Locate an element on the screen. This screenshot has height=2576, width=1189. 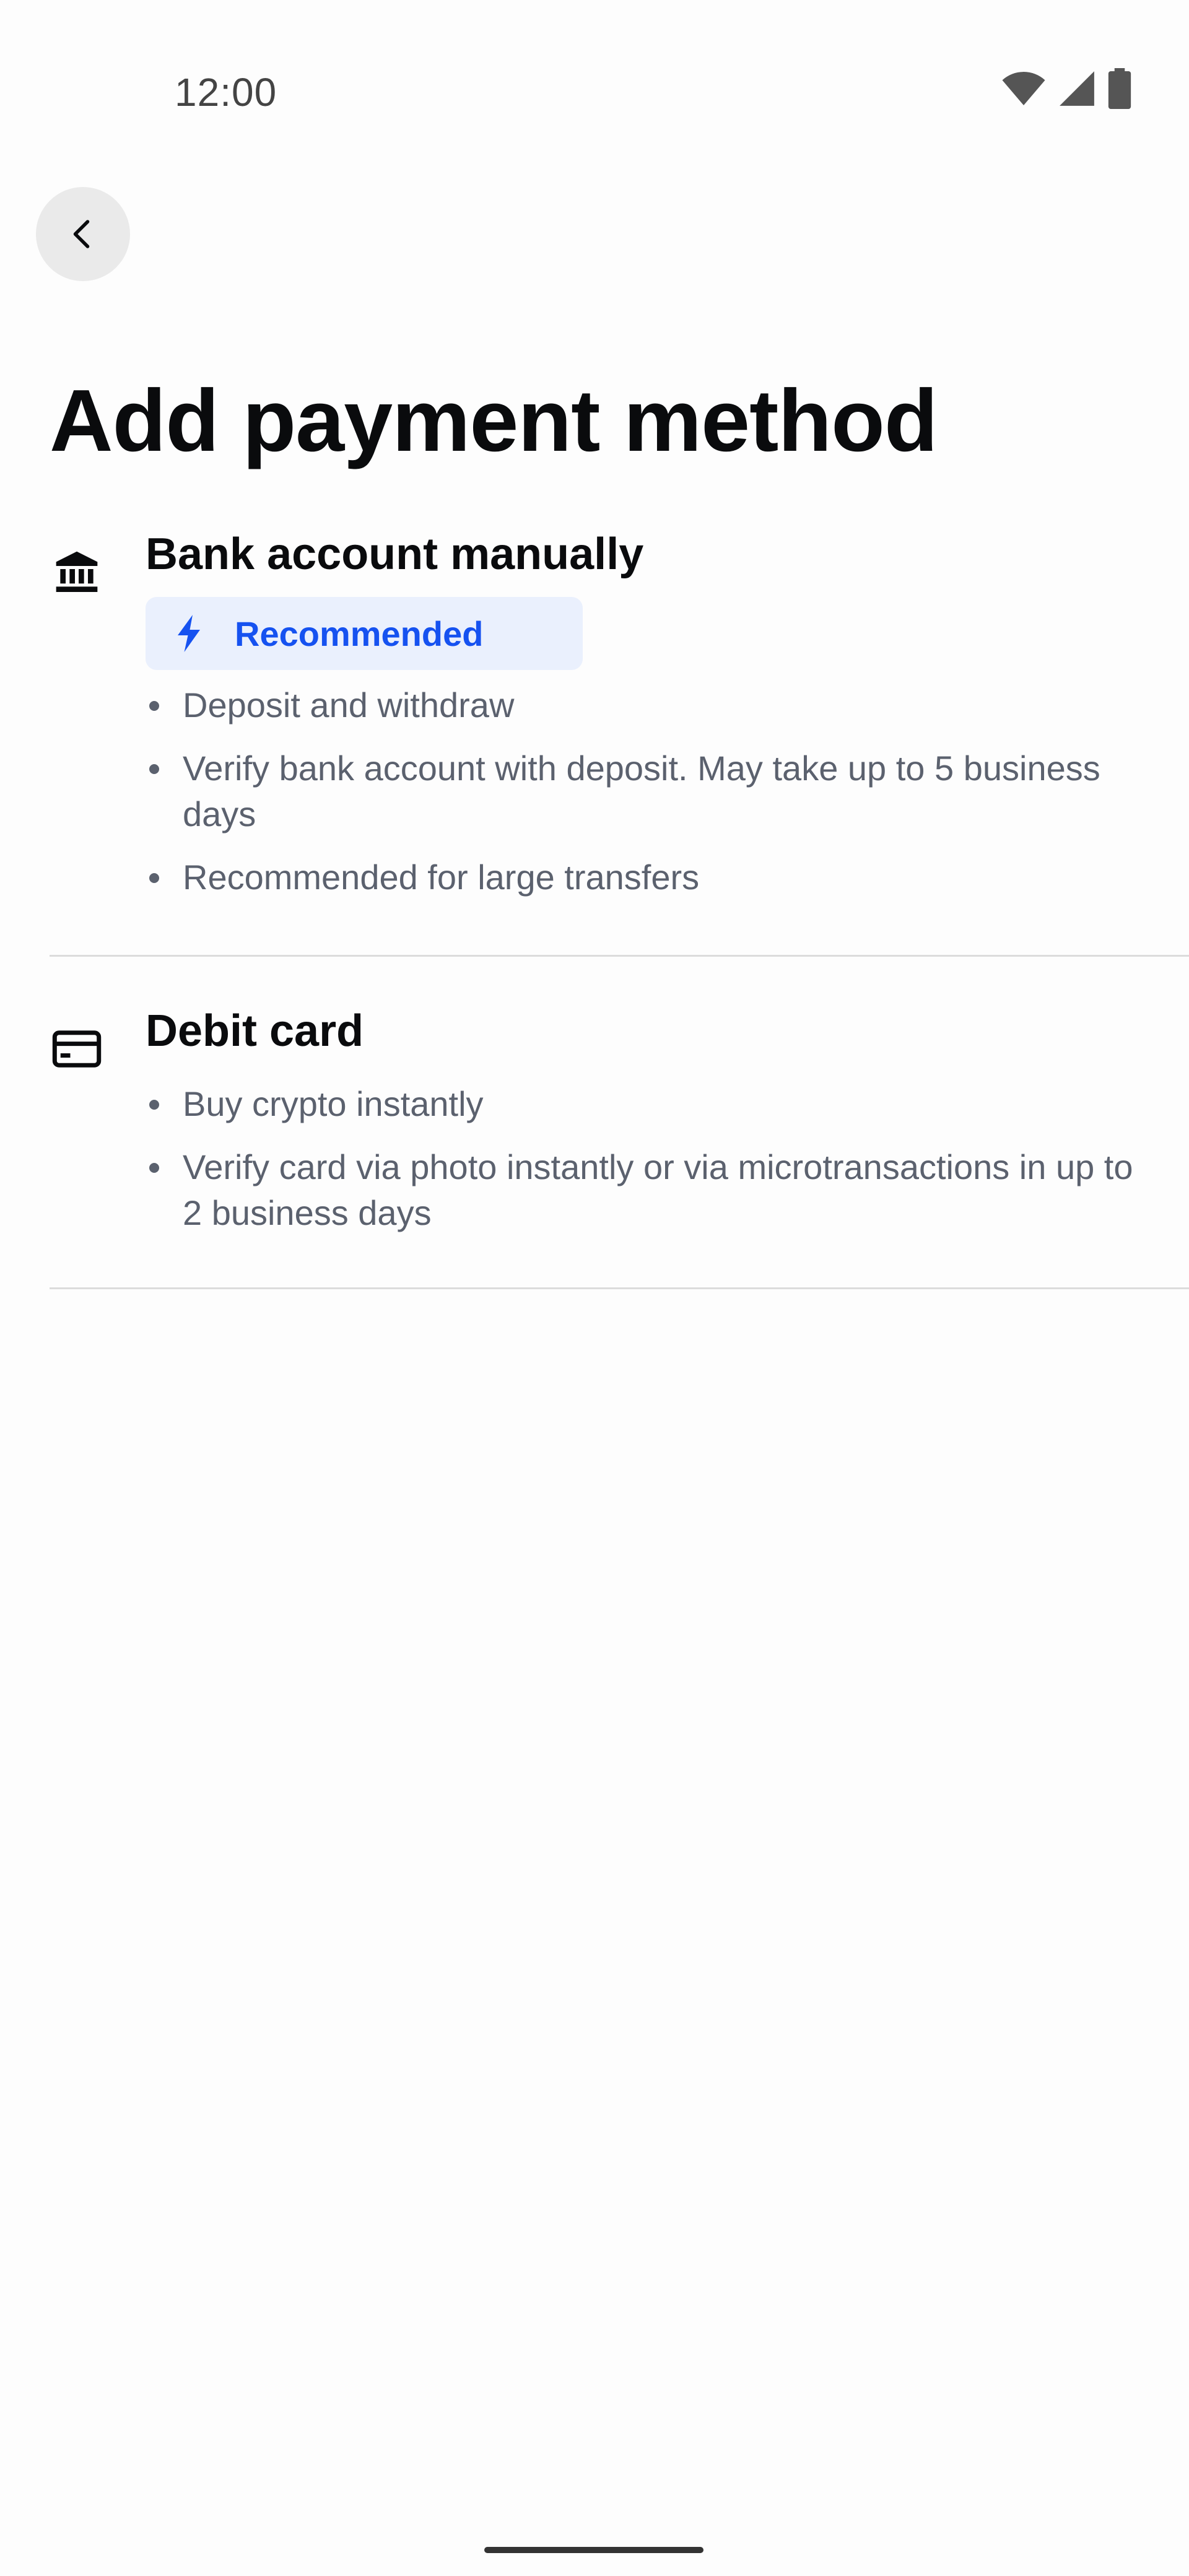
wifi-icon is located at coordinates (1023, 88).